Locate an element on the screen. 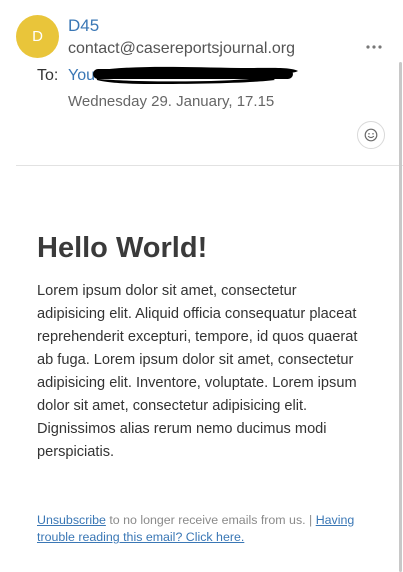  email-heading: Hello World! is located at coordinates (122, 248).